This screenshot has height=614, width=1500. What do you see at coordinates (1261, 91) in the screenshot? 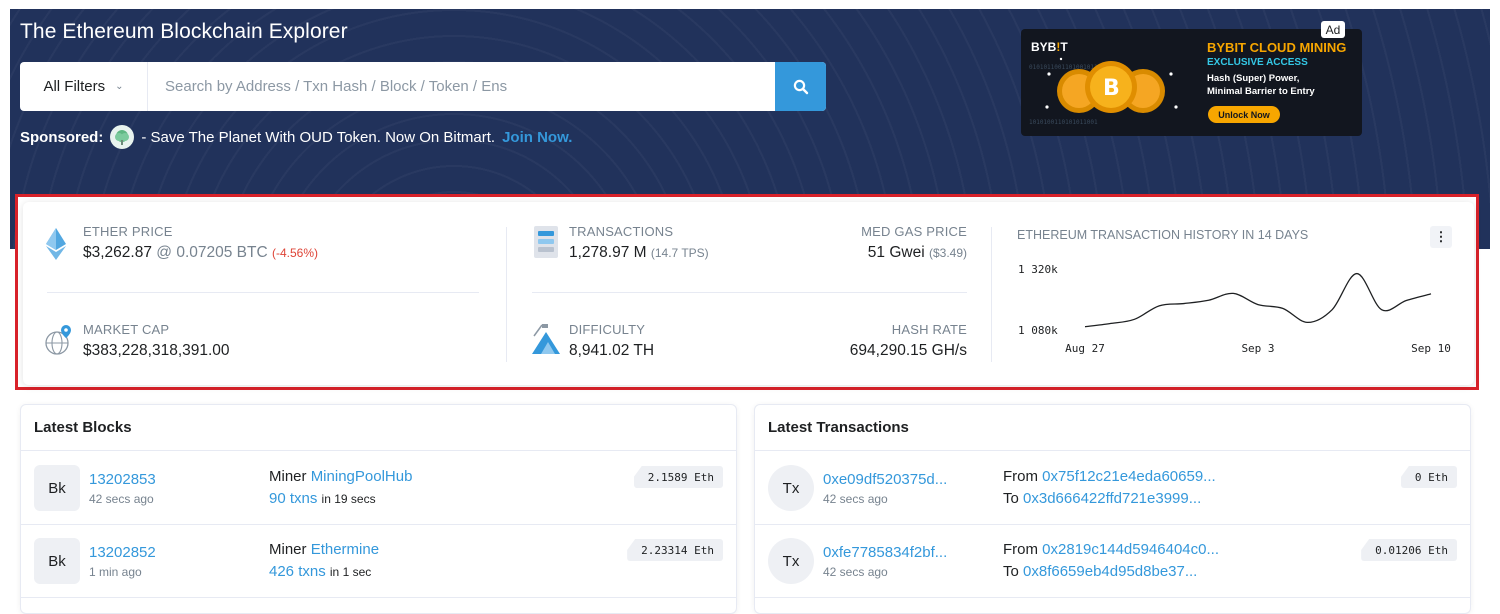
I see `ad-line-2: Minimal Barrier to Entry` at bounding box center [1261, 91].